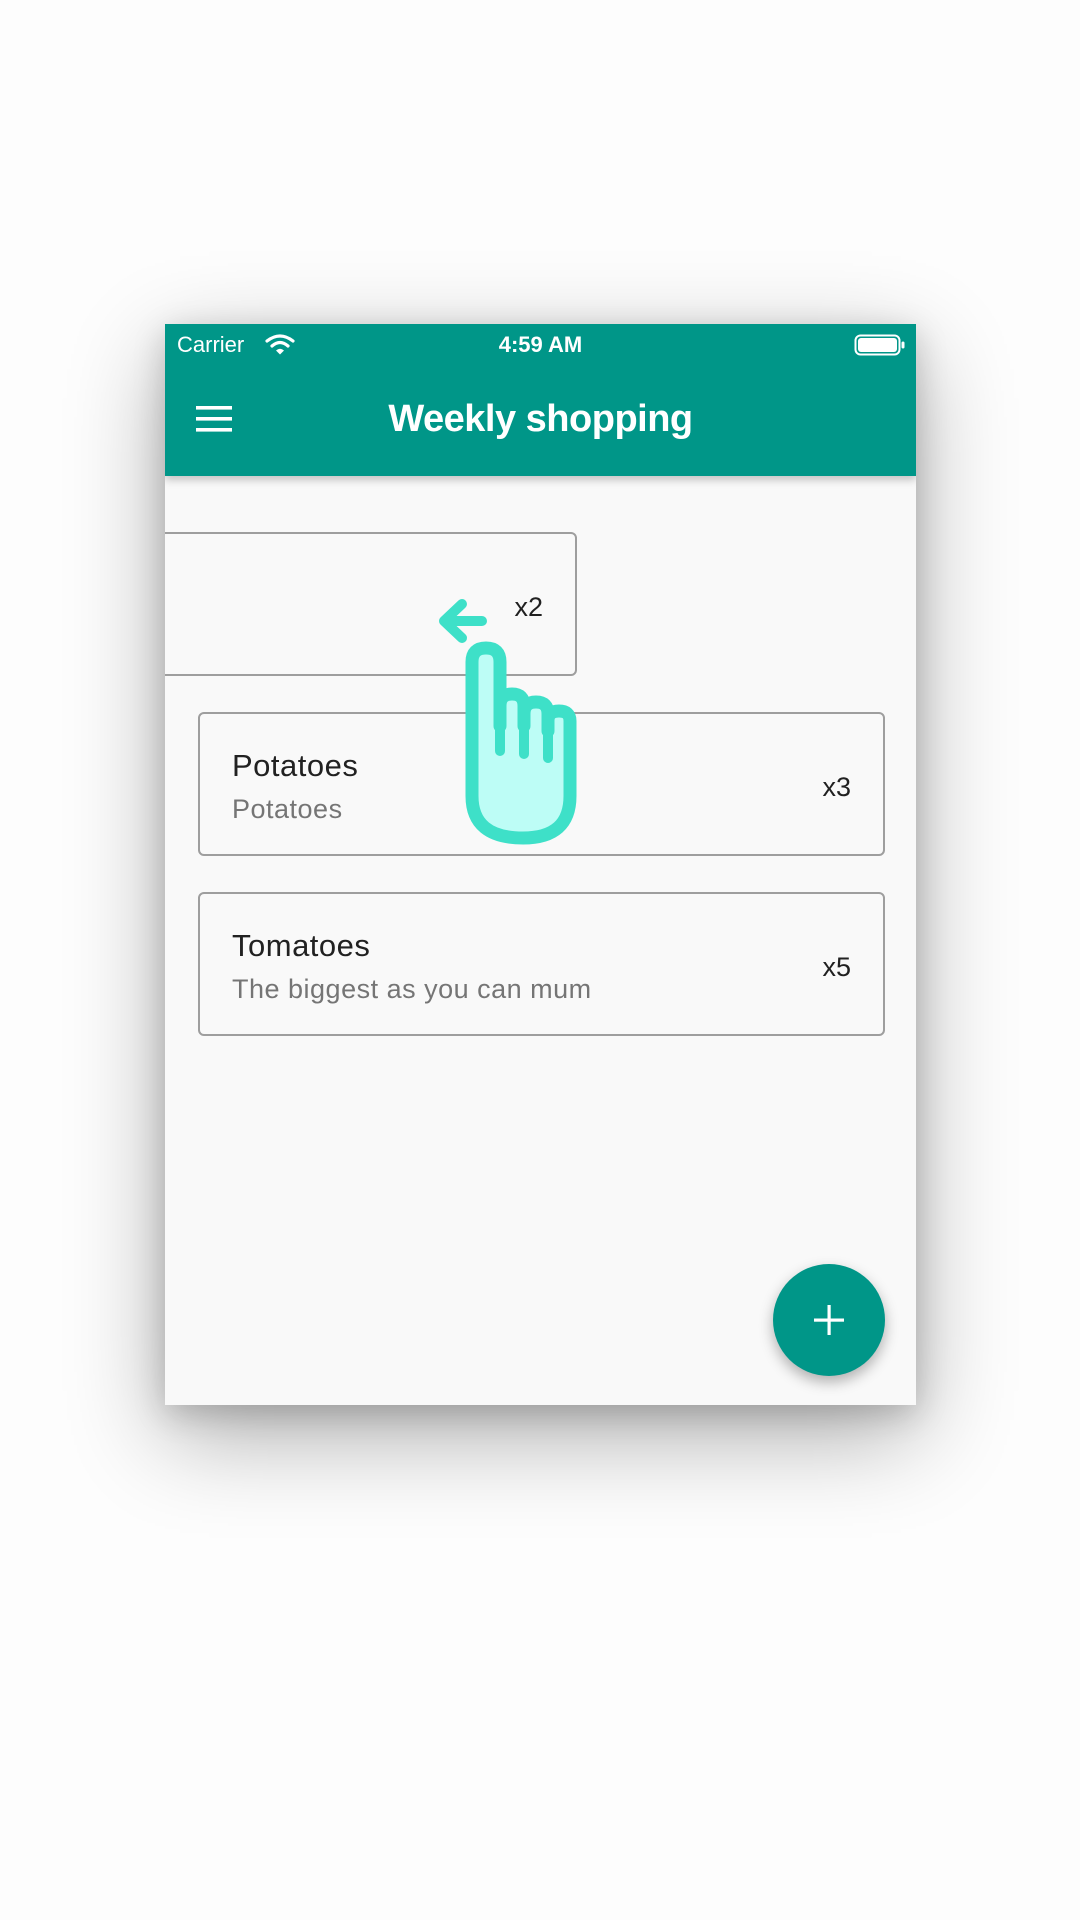  Describe the element at coordinates (836, 967) in the screenshot. I see `item-quantity: x5` at that location.